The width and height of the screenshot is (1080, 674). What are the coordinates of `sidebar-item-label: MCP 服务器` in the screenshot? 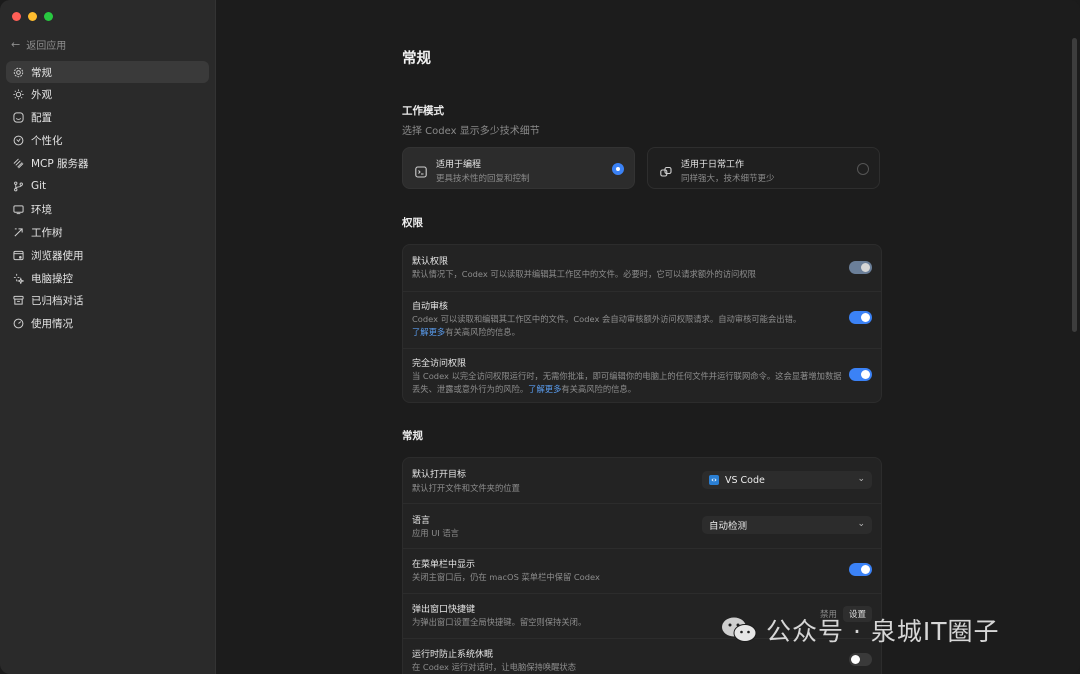 It's located at (60, 164).